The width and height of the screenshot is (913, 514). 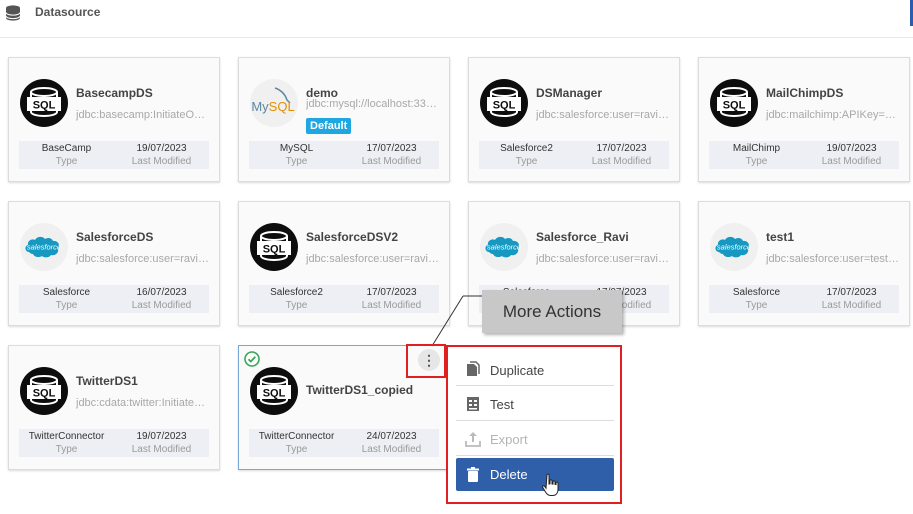 What do you see at coordinates (535, 385) in the screenshot?
I see `menu-divider` at bounding box center [535, 385].